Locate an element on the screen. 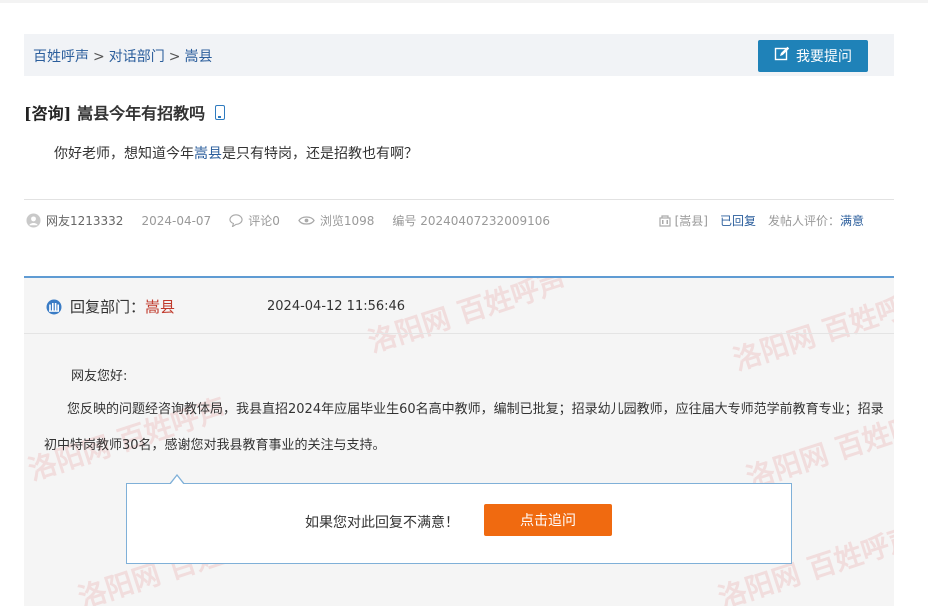 This screenshot has width=928, height=606. followup-box: 如果您对此回复不满意！ 点击追问 is located at coordinates (459, 519).